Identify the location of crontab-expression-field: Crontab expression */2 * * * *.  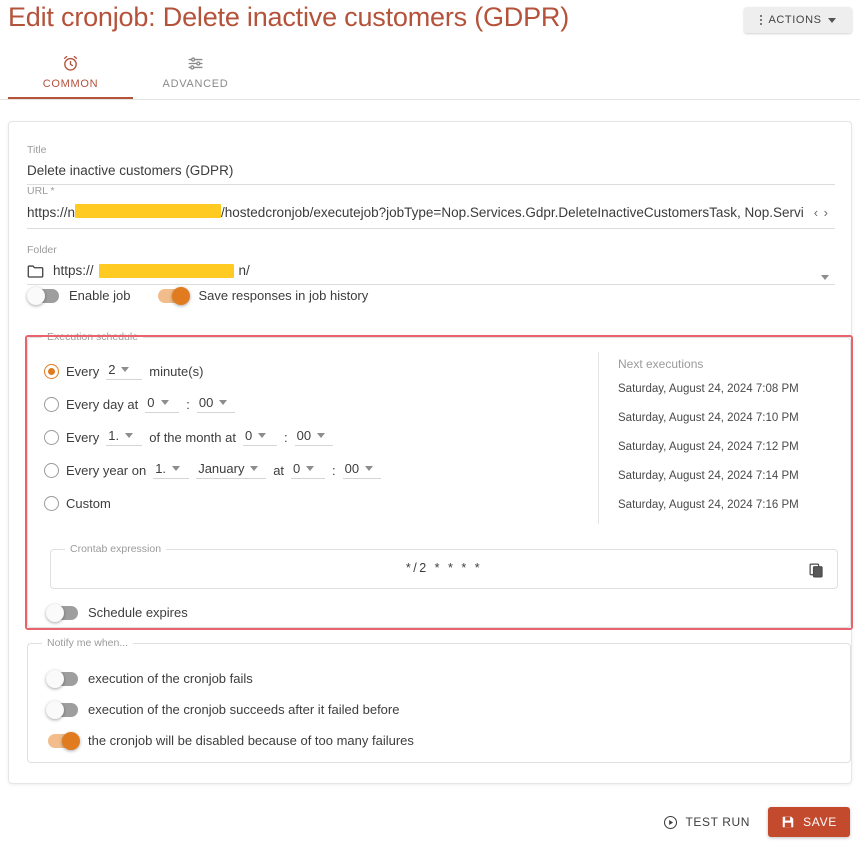
(444, 566).